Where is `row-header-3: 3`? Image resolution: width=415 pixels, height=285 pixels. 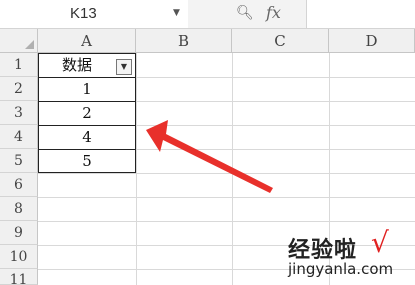 row-header-3: 3 is located at coordinates (19, 113).